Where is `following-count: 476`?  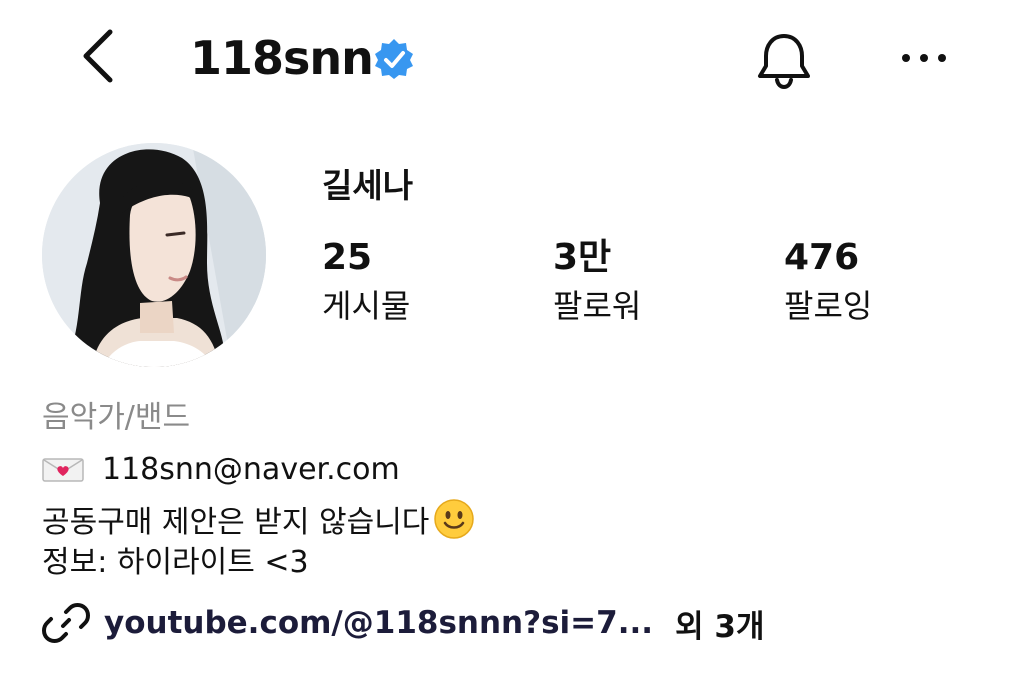 following-count: 476 is located at coordinates (822, 257).